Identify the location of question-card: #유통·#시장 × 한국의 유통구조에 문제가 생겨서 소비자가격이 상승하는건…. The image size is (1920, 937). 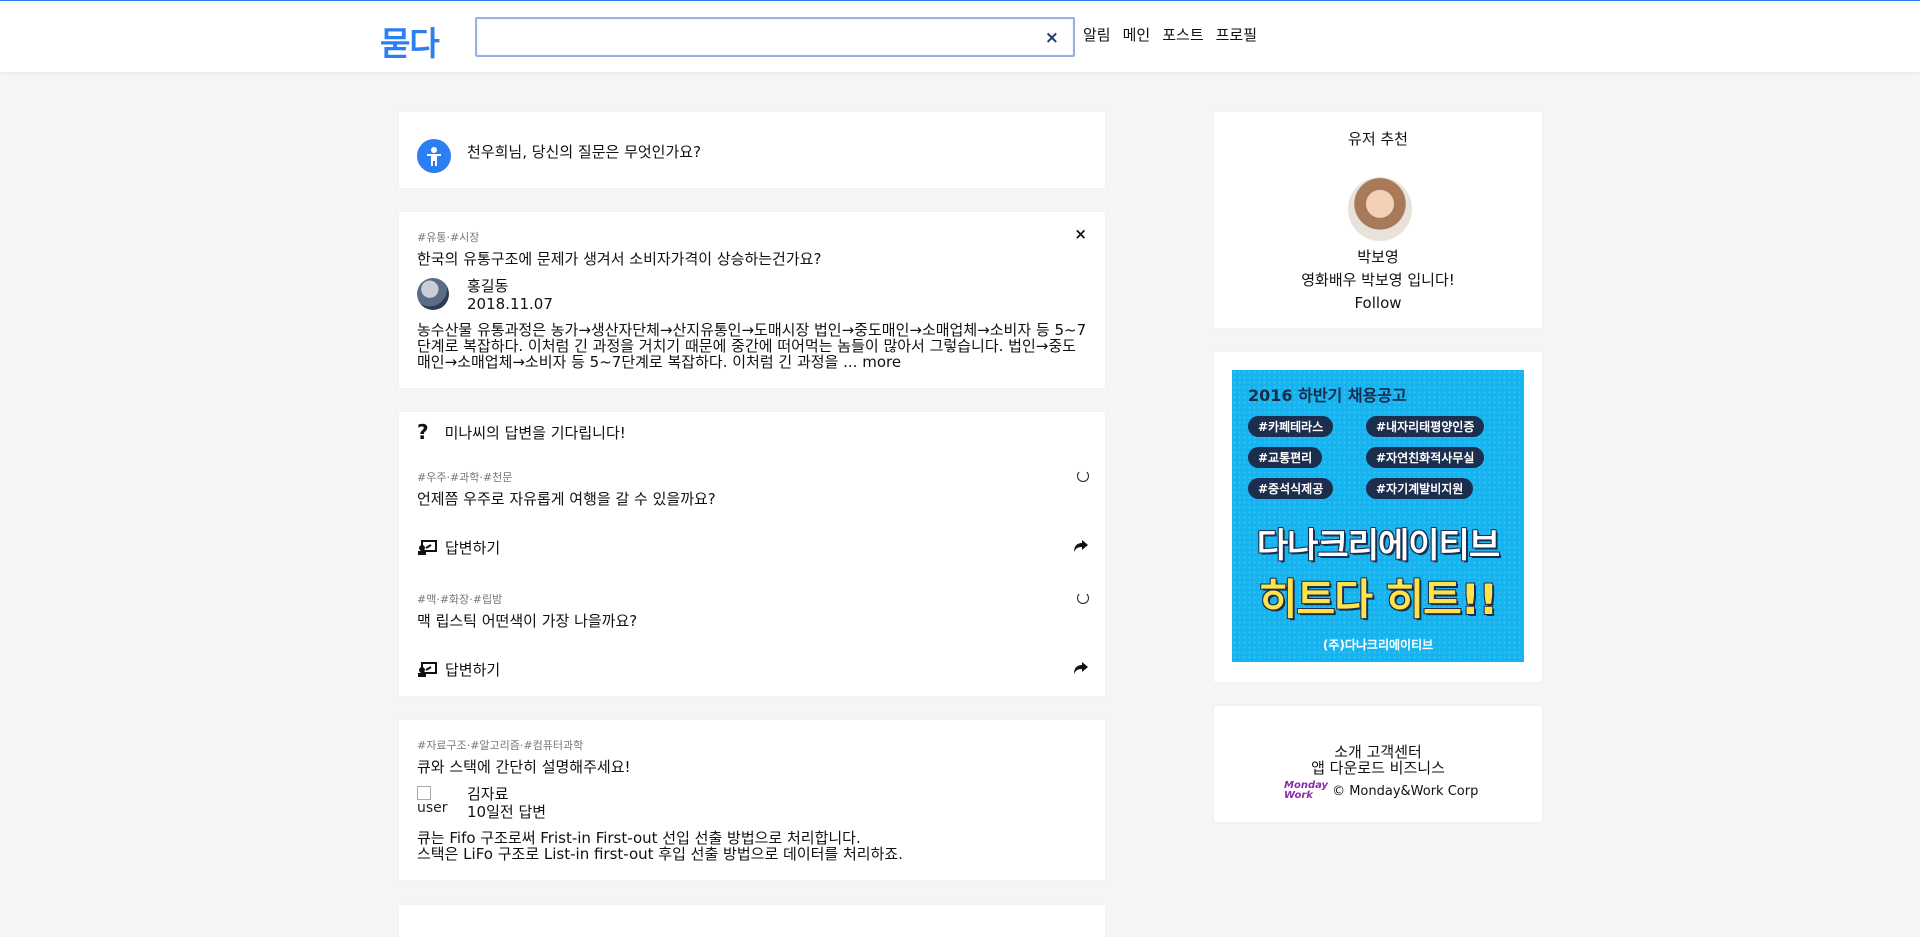
(752, 300).